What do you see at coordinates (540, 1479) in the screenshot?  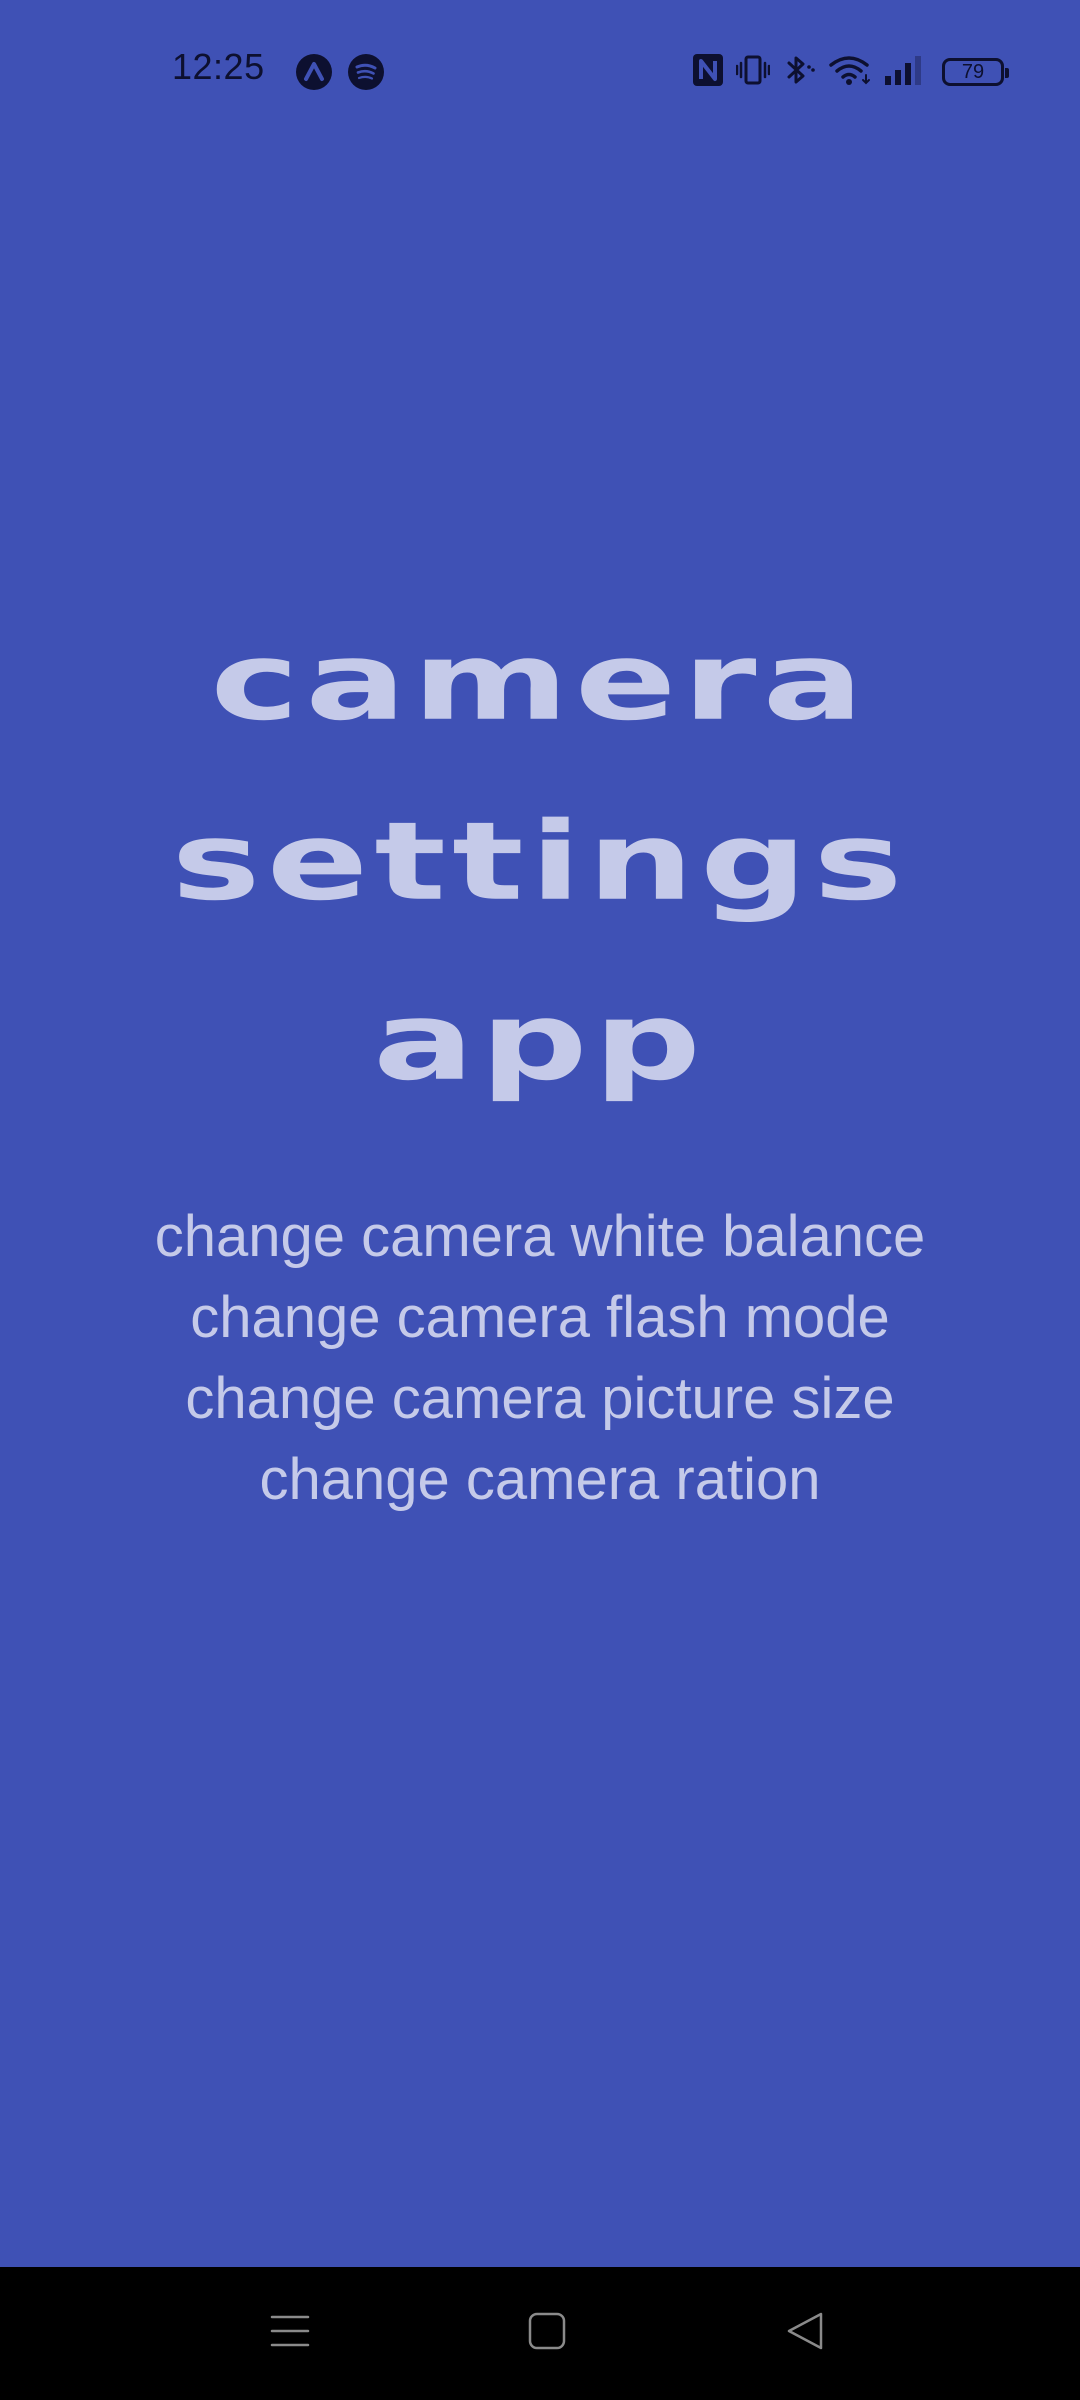 I see `feature-item-ration: change camera ration` at bounding box center [540, 1479].